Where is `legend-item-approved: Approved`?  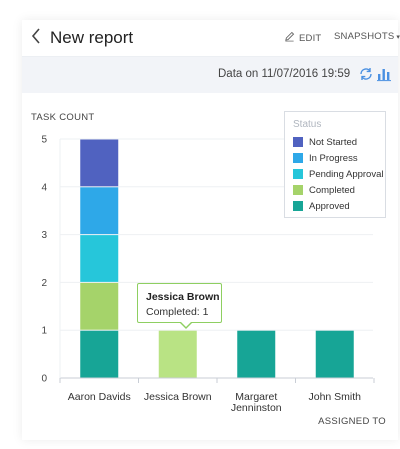
legend-item-approved: Approved is located at coordinates (321, 206).